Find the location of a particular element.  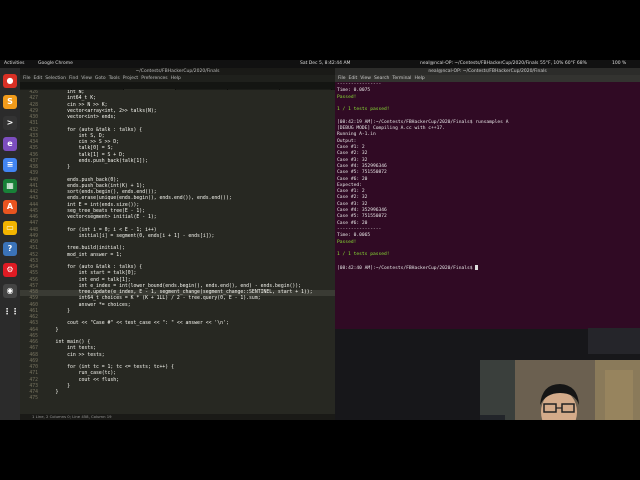

code-text: seg_tree_beats tree(E - 1); is located at coordinates (95, 211).